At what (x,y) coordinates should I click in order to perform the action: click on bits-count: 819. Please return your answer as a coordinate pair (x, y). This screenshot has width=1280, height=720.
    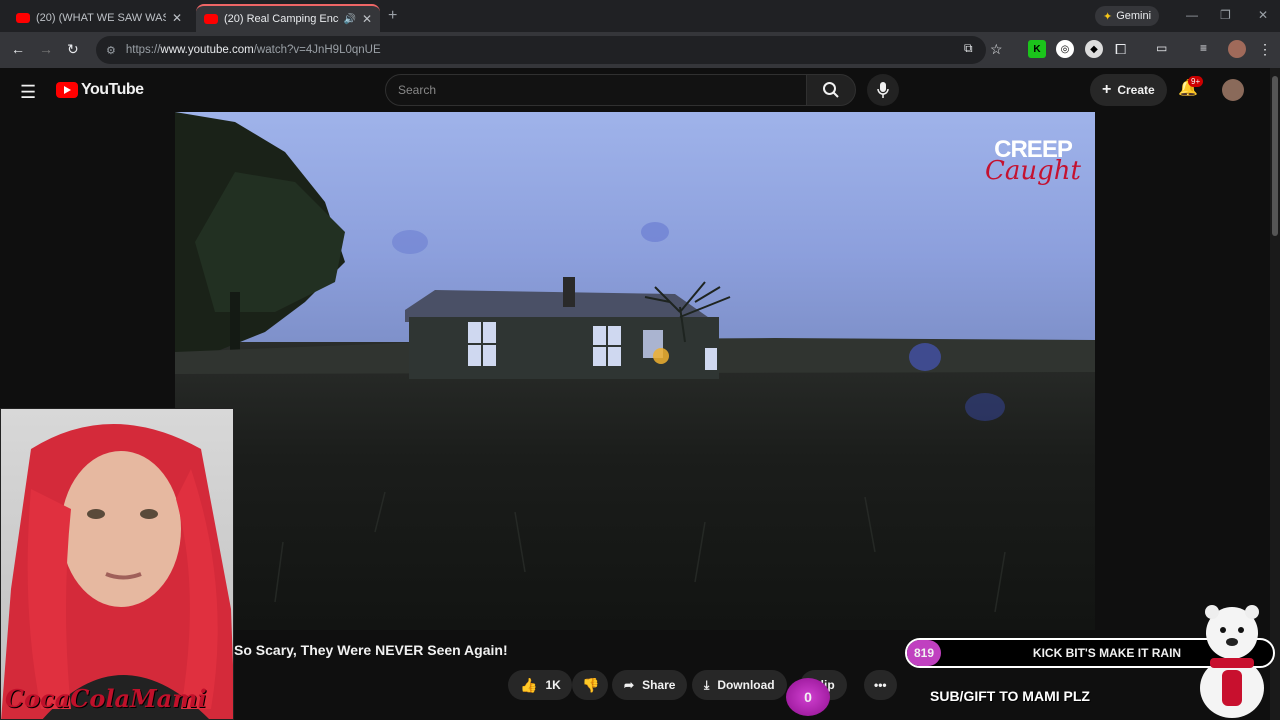
    Looking at the image, I should click on (924, 653).